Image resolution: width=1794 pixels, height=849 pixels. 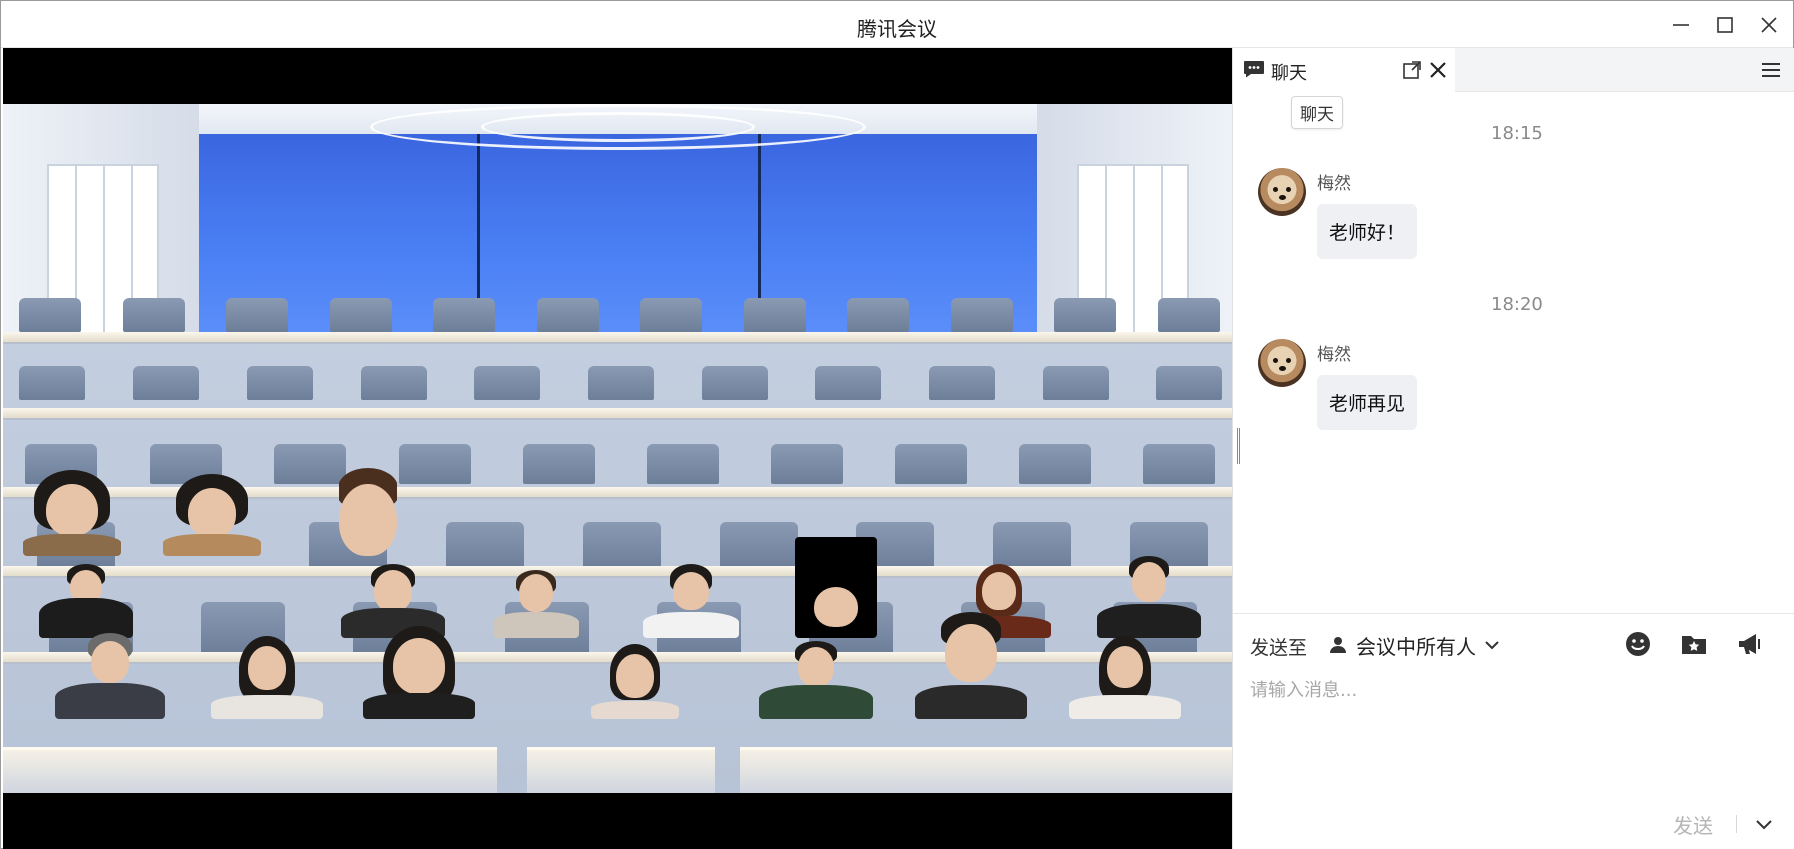 I want to click on message-input, so click(x=1515, y=731).